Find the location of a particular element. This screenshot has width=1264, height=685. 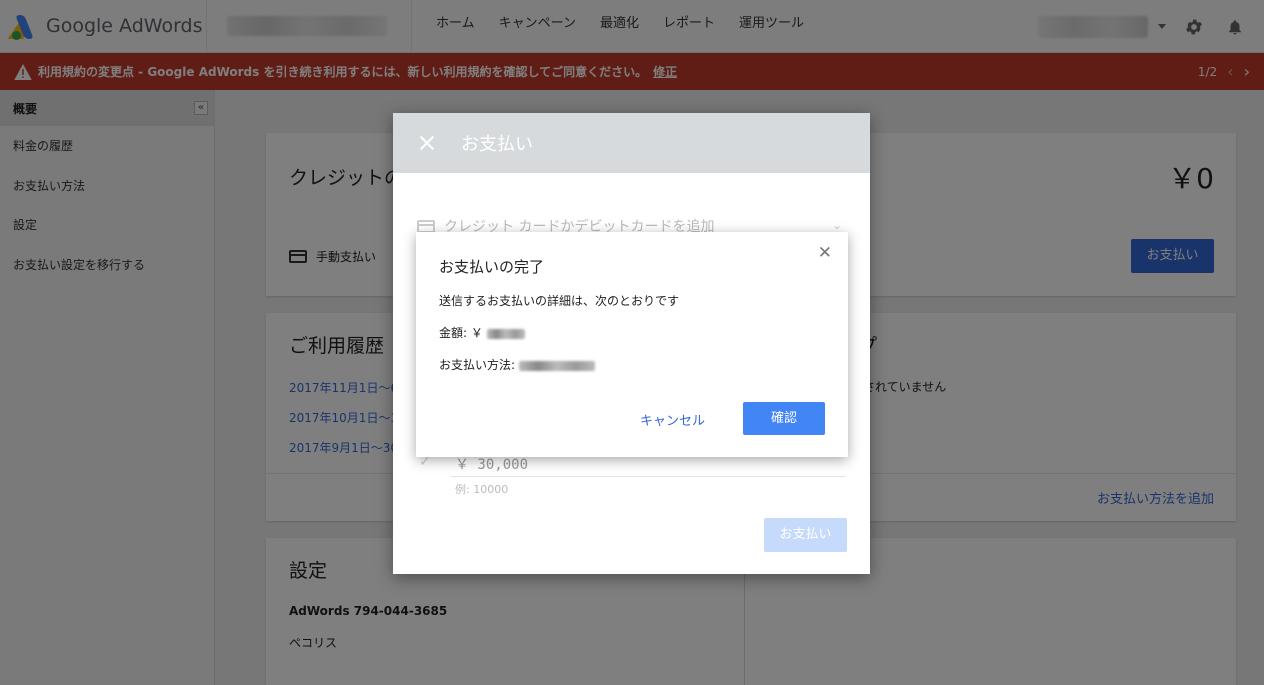

confirm-amount: 金額: ￥ is located at coordinates (482, 332).